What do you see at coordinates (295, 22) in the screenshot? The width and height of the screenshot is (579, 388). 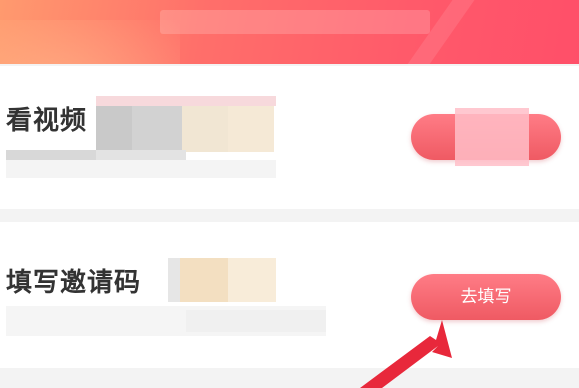 I see `header-title-obscured` at bounding box center [295, 22].